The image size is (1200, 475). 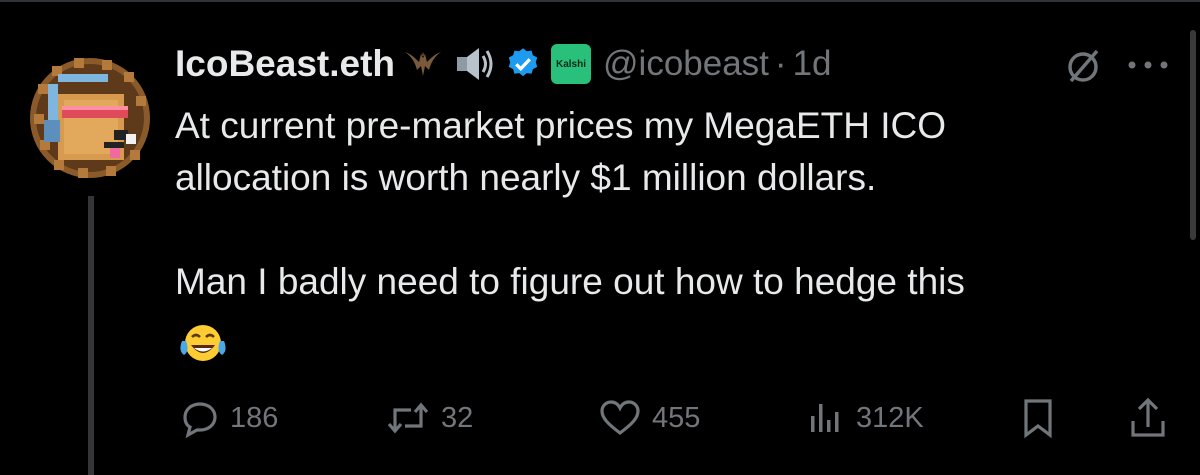 I want to click on handle: @icobeast, so click(x=686, y=64).